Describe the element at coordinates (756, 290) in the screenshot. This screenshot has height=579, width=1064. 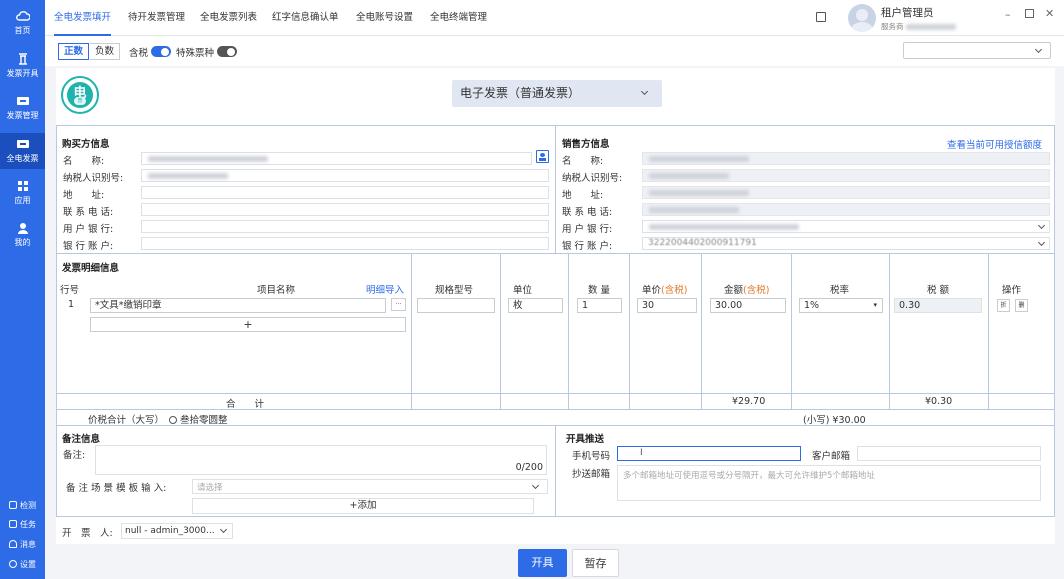
I see `col-amount-suffix: (含税)` at that location.